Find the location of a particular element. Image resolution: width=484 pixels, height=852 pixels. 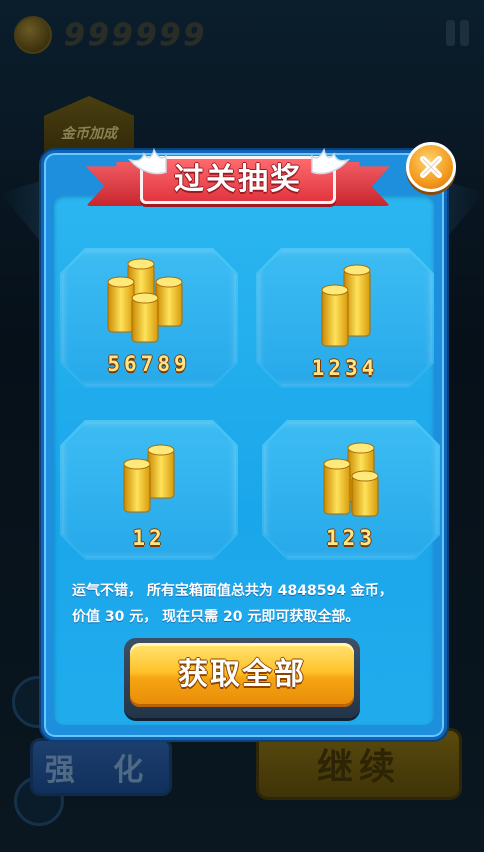

reward-card: 56789 is located at coordinates (149, 318).